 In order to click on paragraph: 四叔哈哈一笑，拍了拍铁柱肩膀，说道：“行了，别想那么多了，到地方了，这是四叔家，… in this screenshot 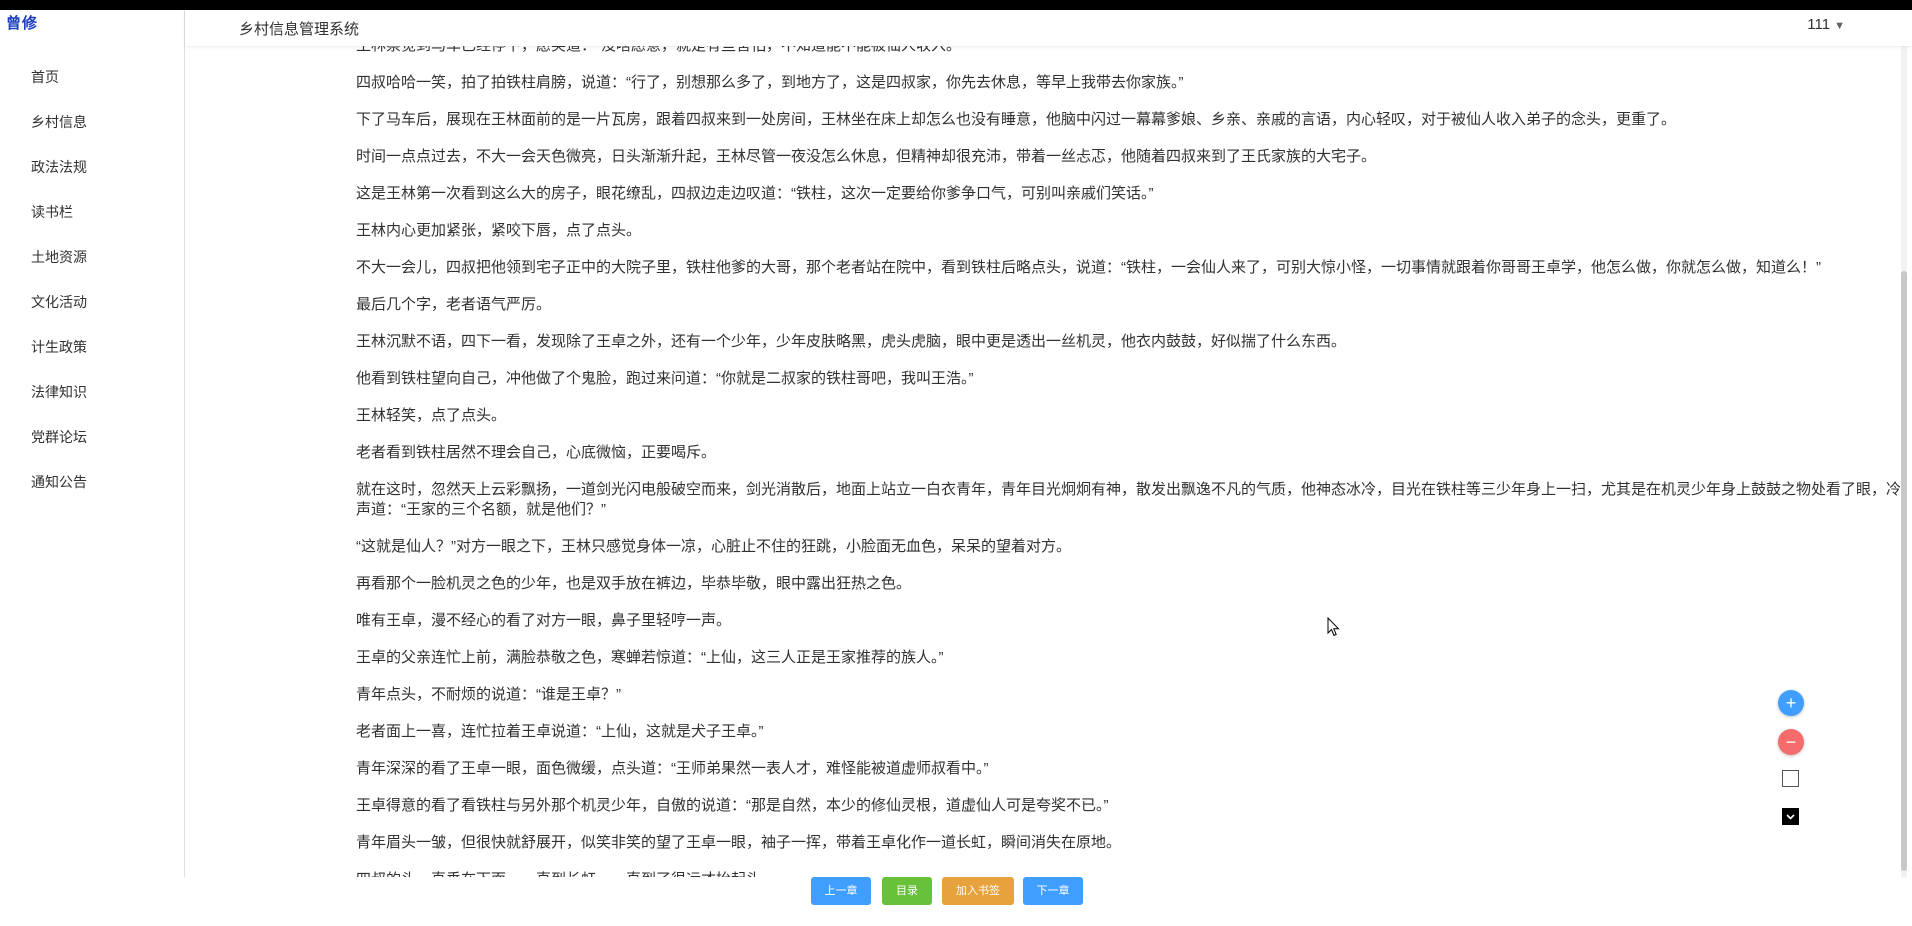, I will do `click(770, 82)`.